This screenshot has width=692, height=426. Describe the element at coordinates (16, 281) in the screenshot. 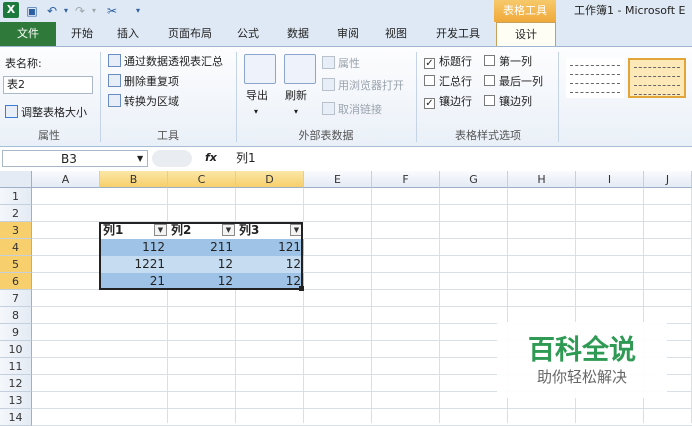

I see `row-header-6: 6` at that location.